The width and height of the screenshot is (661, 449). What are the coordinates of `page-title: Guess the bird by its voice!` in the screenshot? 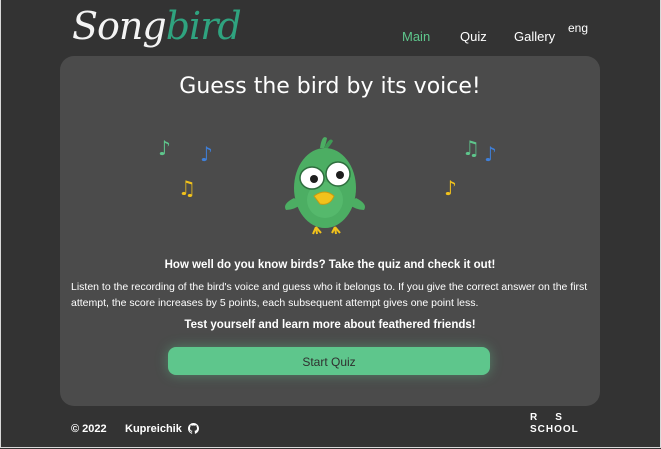 It's located at (330, 86).